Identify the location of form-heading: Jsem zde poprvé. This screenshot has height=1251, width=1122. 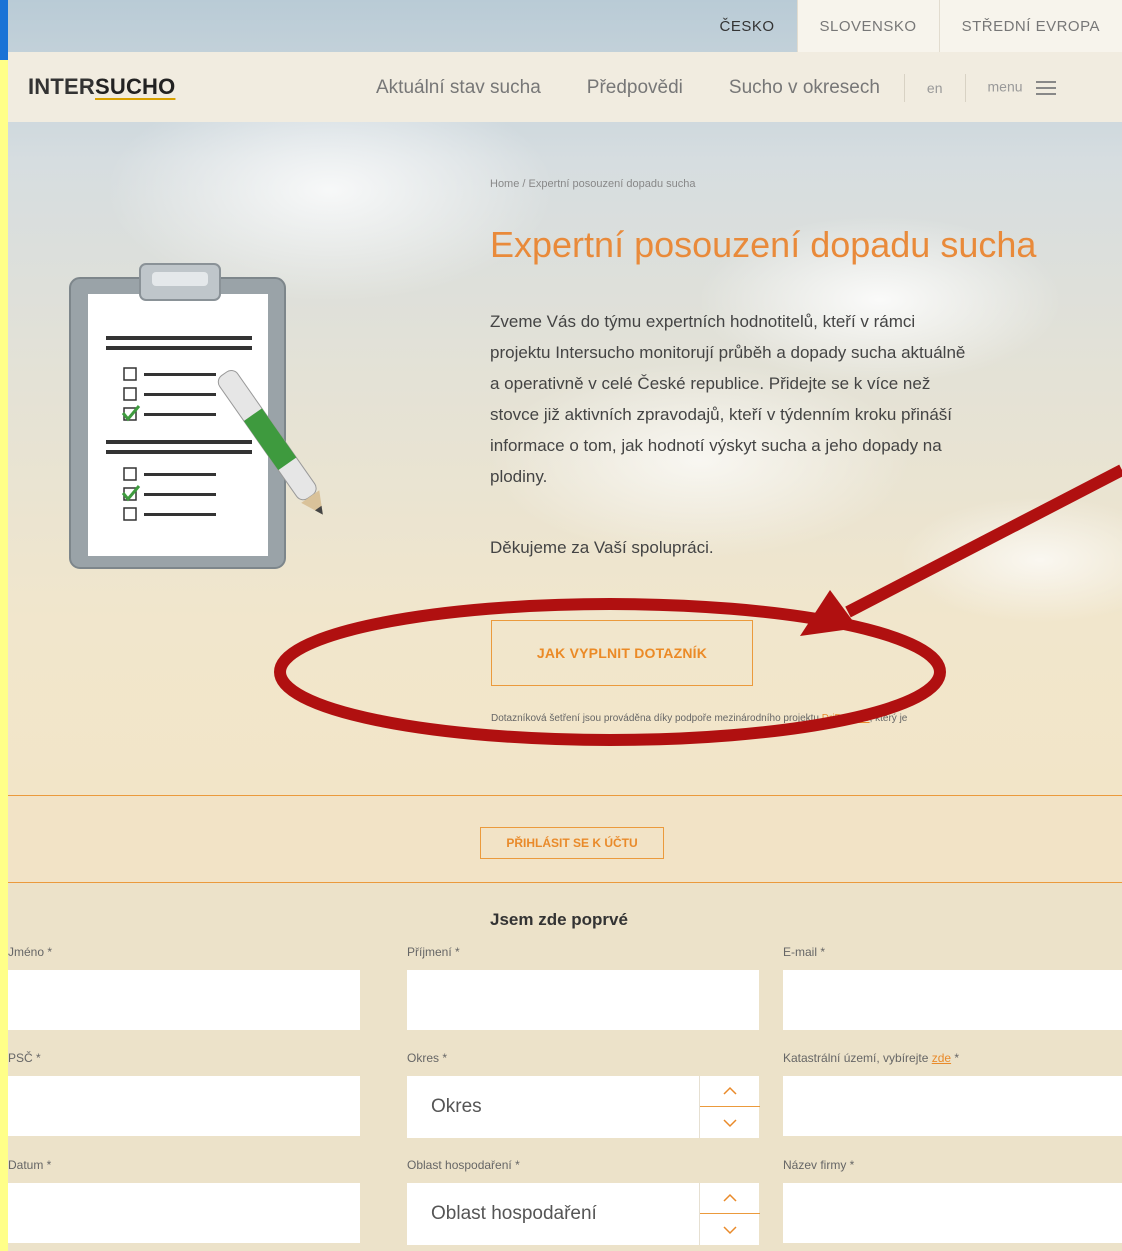
(559, 919).